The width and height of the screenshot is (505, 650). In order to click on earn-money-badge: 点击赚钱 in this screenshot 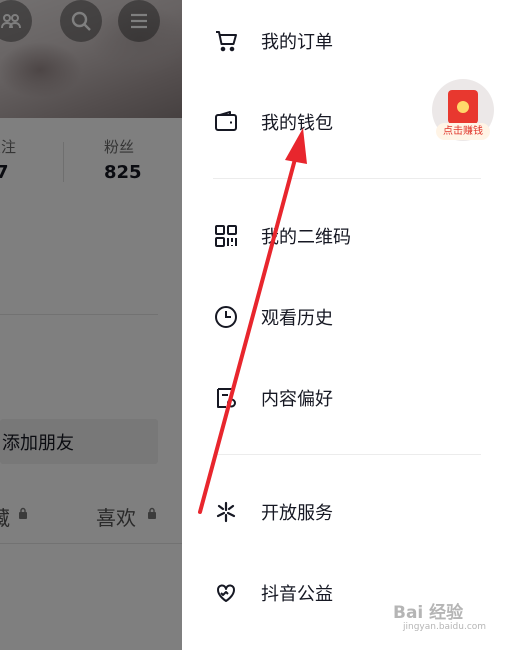, I will do `click(463, 110)`.